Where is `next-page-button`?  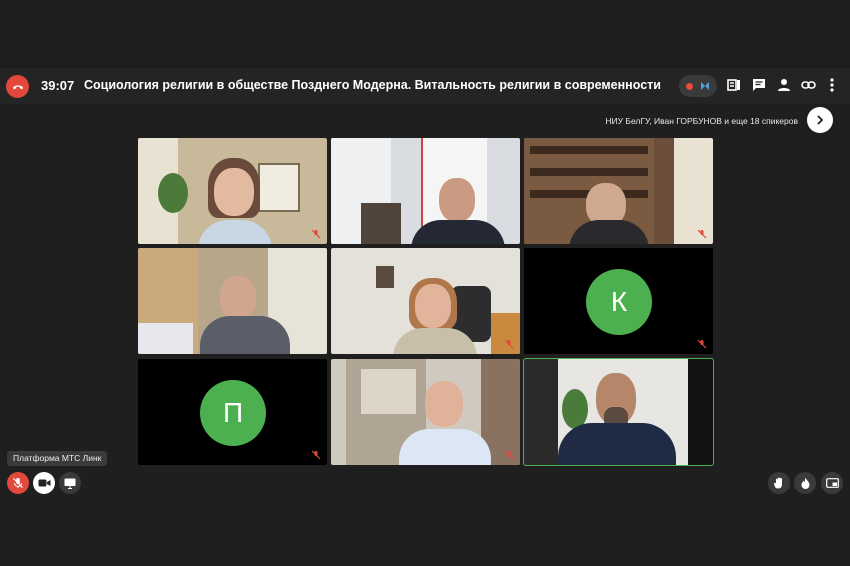 next-page-button is located at coordinates (820, 120).